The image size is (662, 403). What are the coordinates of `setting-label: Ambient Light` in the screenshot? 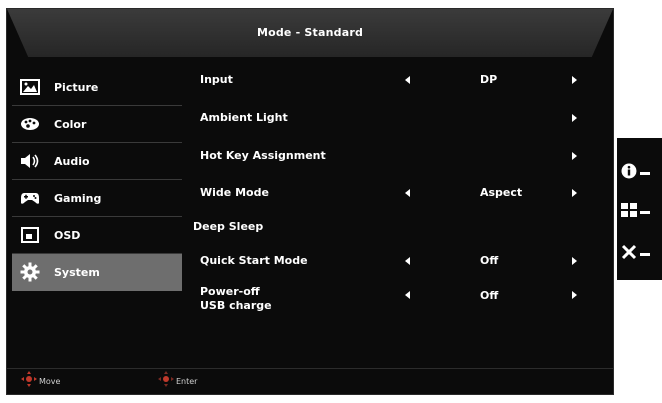 It's located at (244, 117).